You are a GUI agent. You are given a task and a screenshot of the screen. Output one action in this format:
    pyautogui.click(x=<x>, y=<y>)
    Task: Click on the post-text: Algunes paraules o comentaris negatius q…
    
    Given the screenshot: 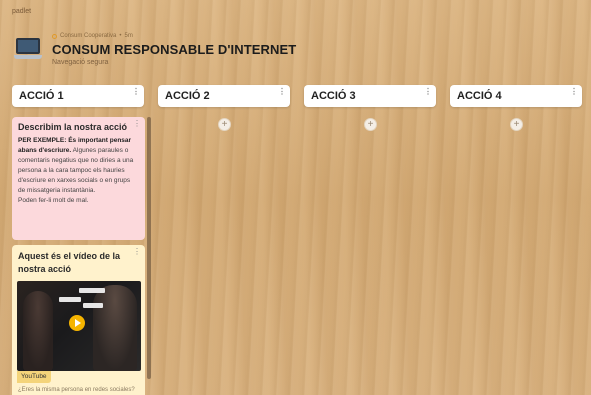 What is the action you would take?
    pyautogui.click(x=76, y=170)
    